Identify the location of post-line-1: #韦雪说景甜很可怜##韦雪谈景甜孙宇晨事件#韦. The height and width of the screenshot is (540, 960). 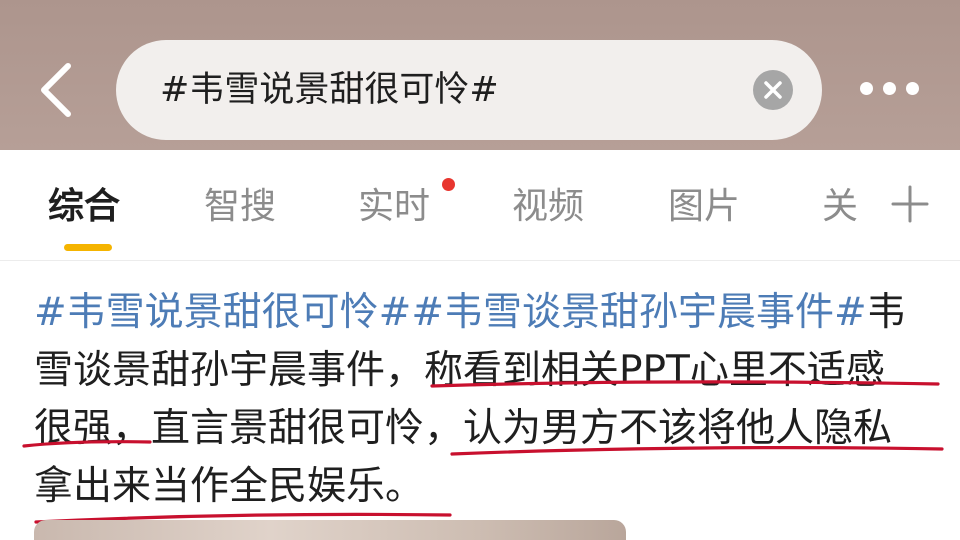
(484, 313).